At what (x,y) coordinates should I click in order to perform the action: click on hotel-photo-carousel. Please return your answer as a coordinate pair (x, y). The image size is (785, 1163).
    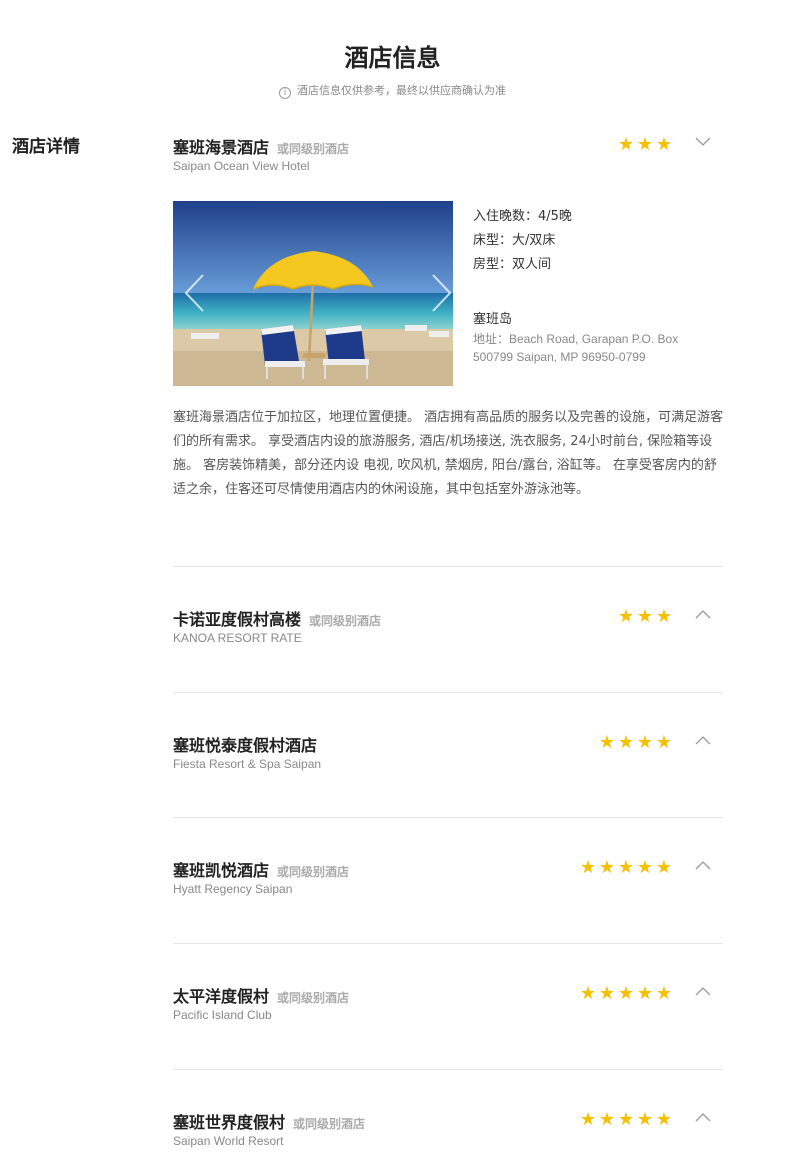
    Looking at the image, I should click on (313, 293).